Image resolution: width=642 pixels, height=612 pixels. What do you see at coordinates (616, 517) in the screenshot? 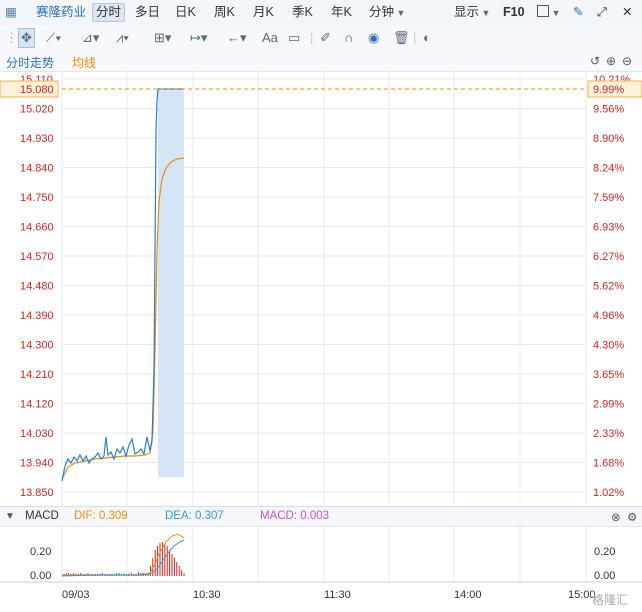
I see `close-icon: ⊗` at bounding box center [616, 517].